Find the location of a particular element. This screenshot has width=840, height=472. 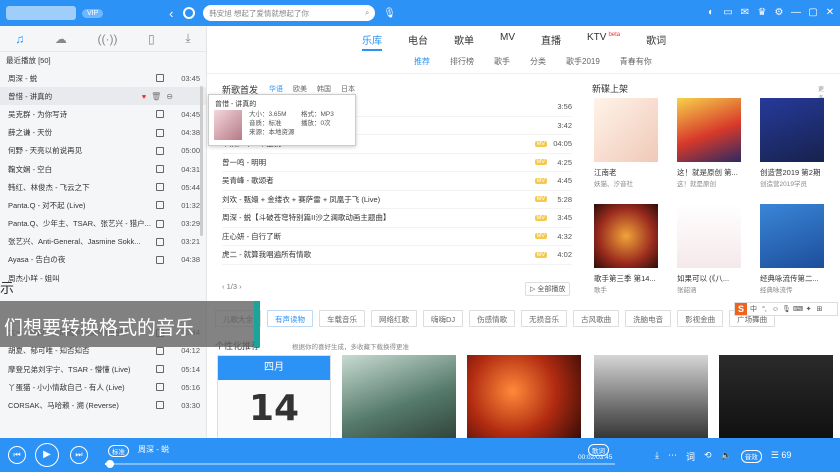

loop-icon: ⟲ is located at coordinates (708, 456).